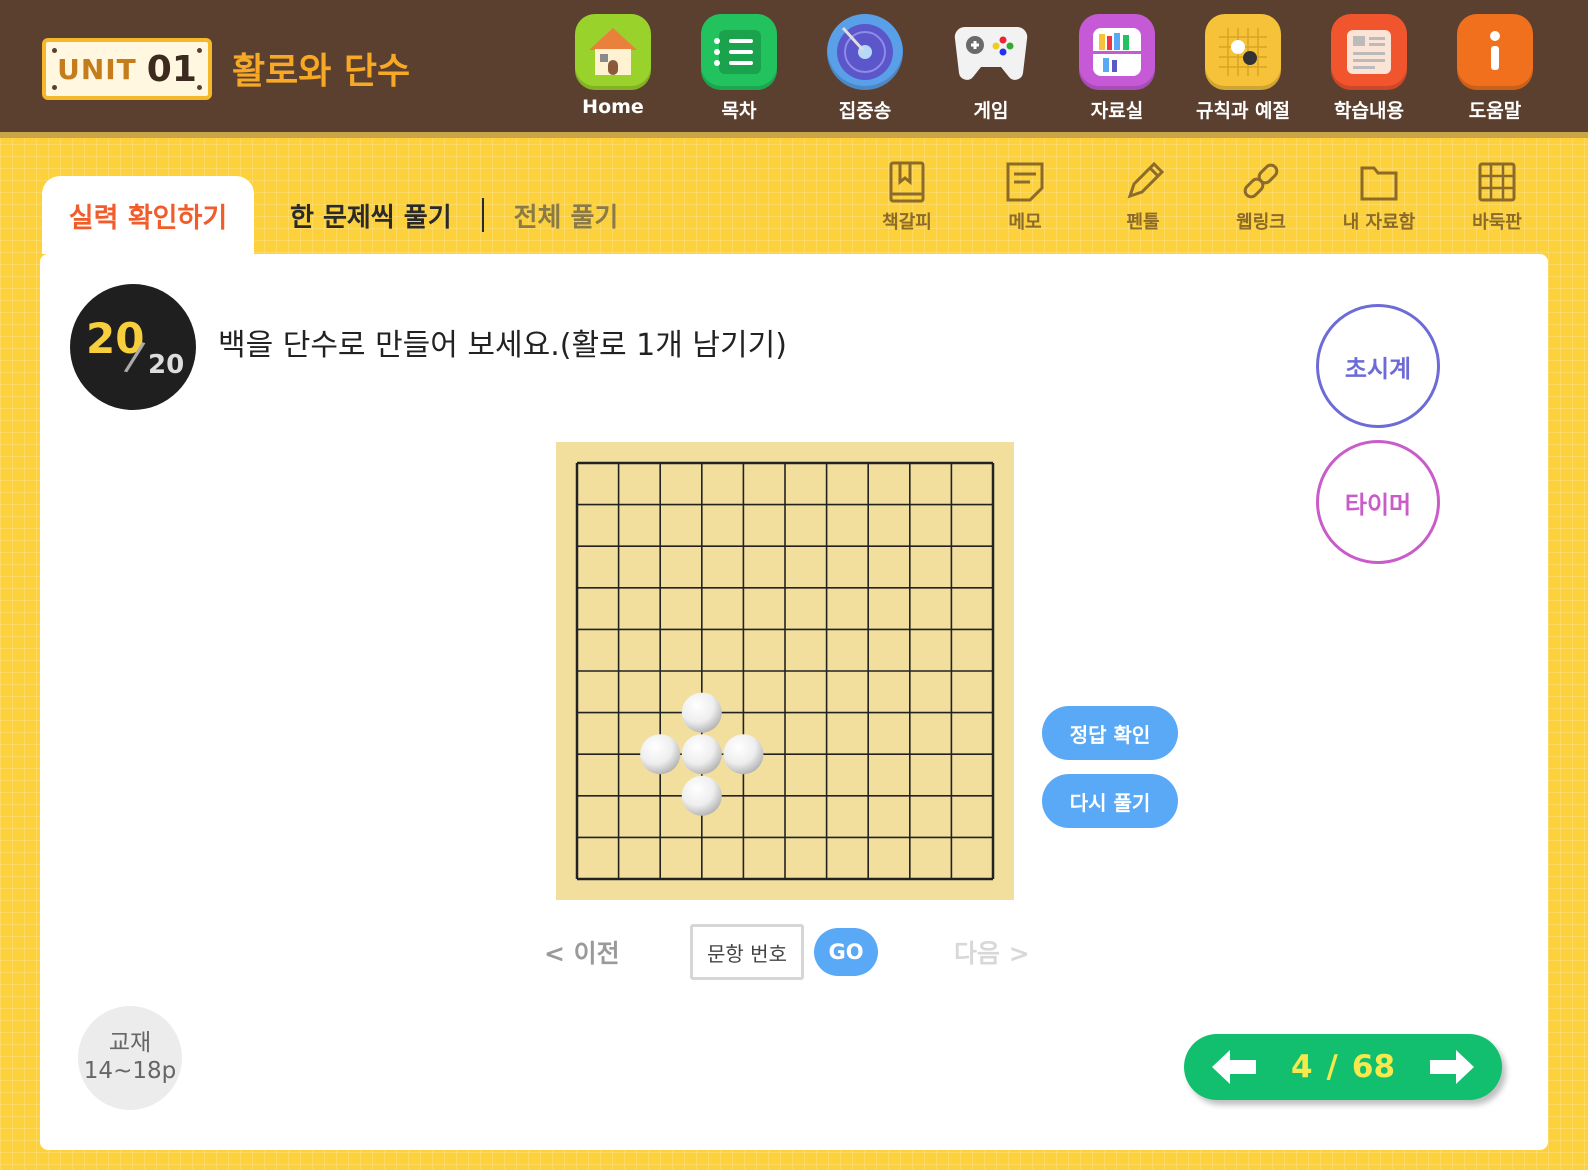 This screenshot has width=1588, height=1170. I want to click on tool-bar: 책갈피 메모 펜툴 웹링크 내 자료함 바둑판, so click(1202, 197).